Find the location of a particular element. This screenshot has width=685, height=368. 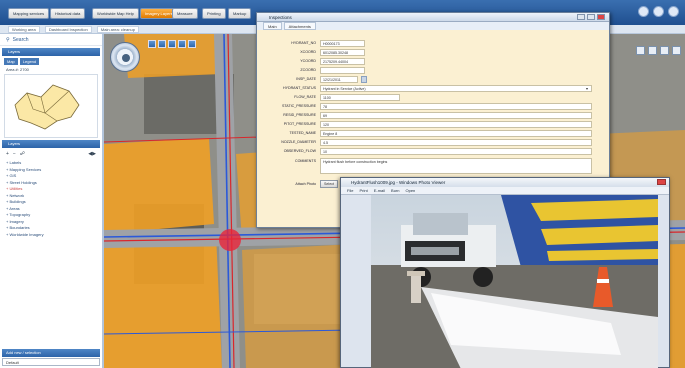

home-icon is located at coordinates (643, 11).